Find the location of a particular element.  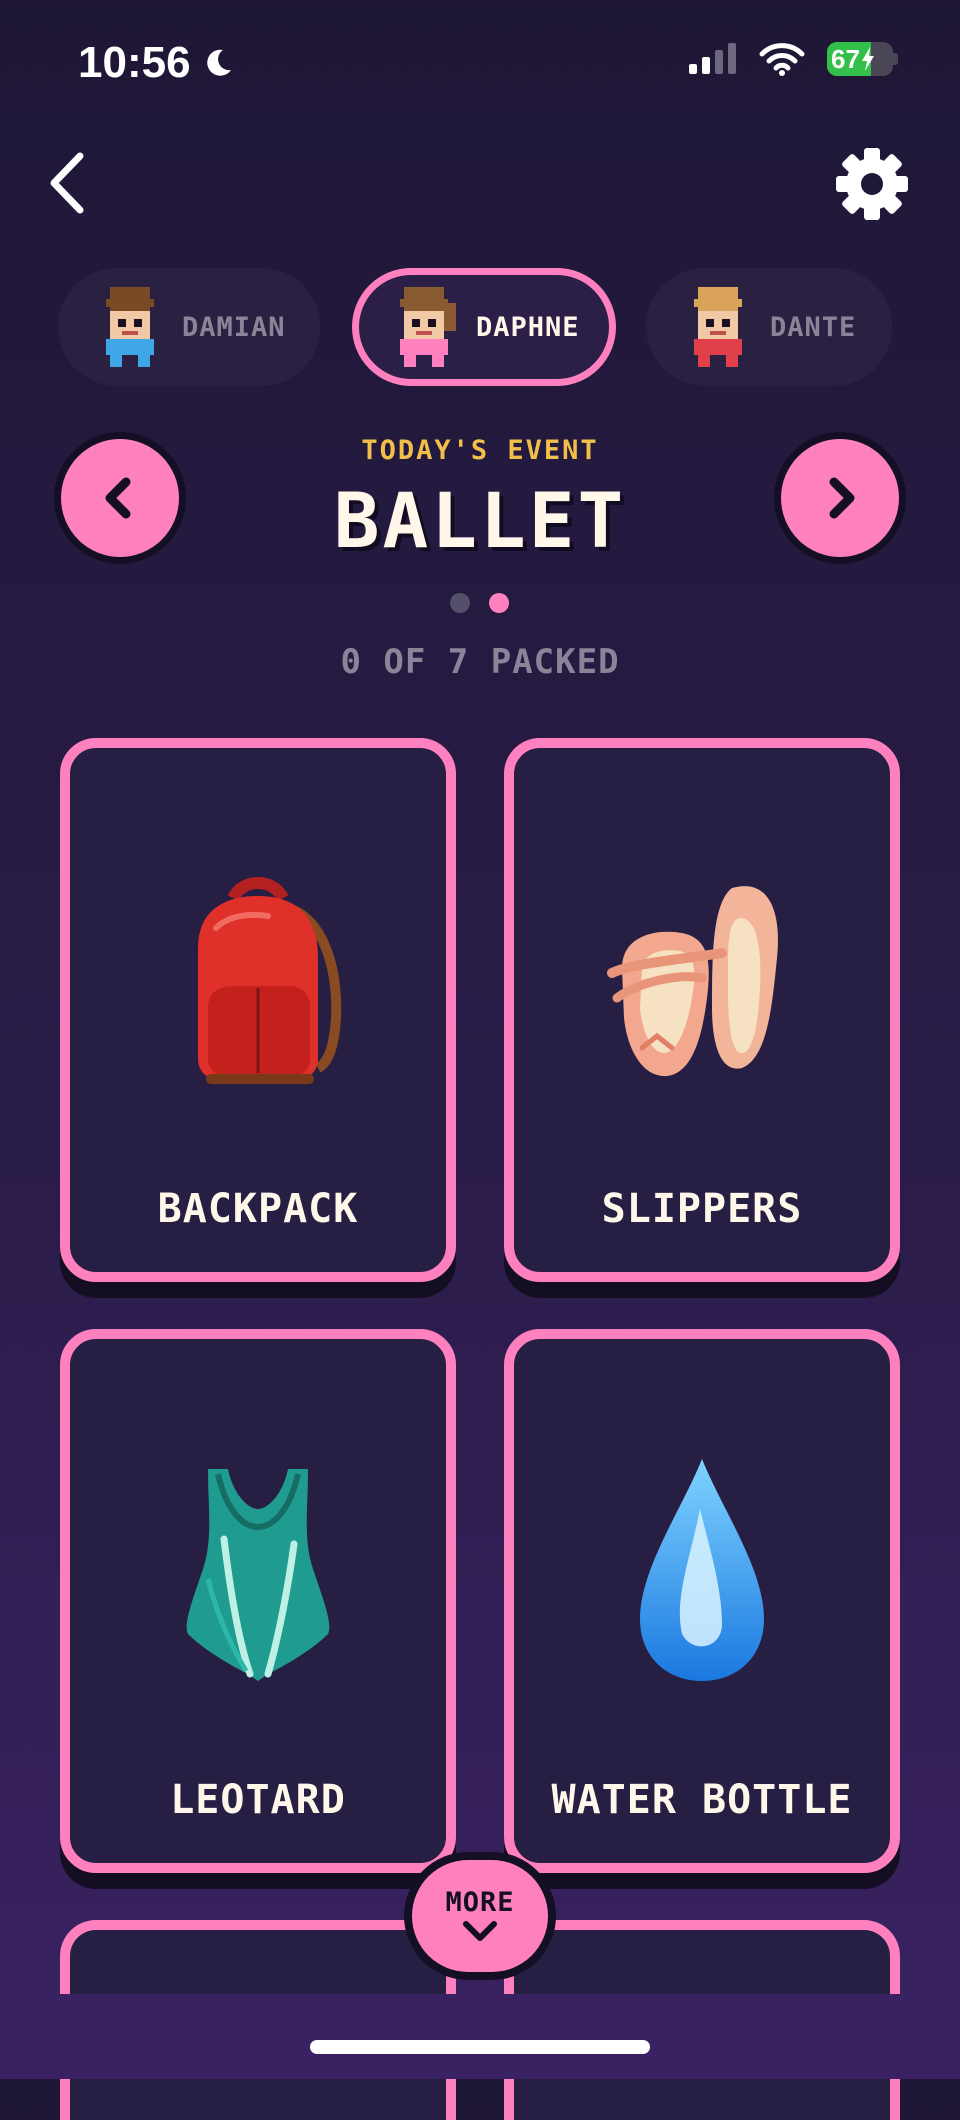

leotard-icon is located at coordinates (258, 1575).